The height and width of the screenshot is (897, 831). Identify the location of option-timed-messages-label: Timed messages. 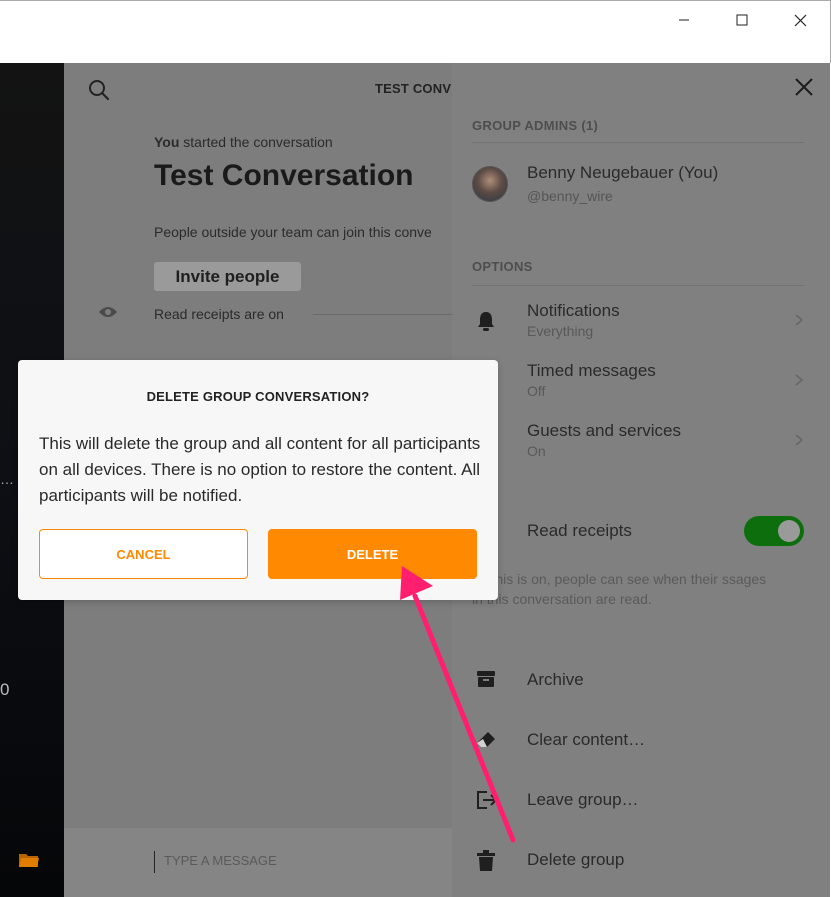
(591, 371).